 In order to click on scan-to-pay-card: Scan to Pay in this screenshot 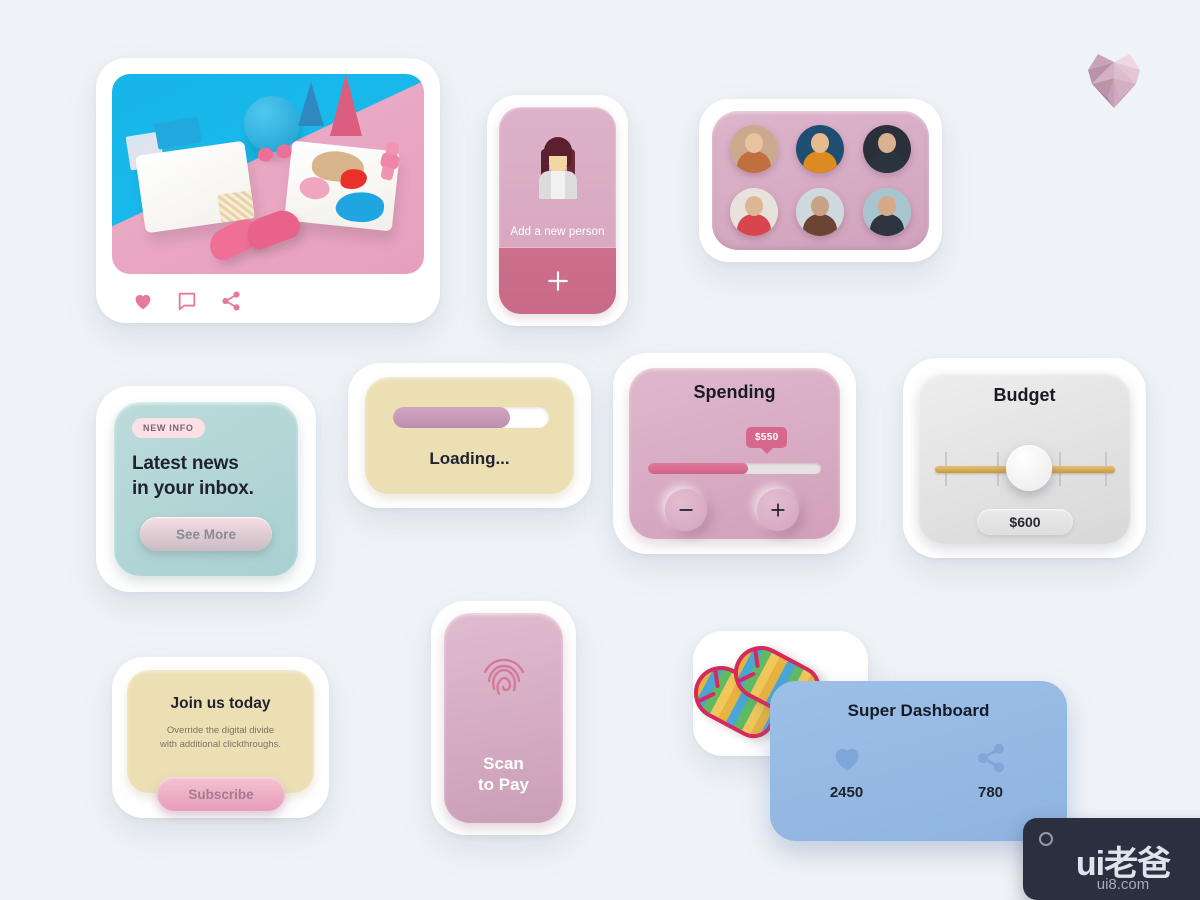, I will do `click(503, 718)`.